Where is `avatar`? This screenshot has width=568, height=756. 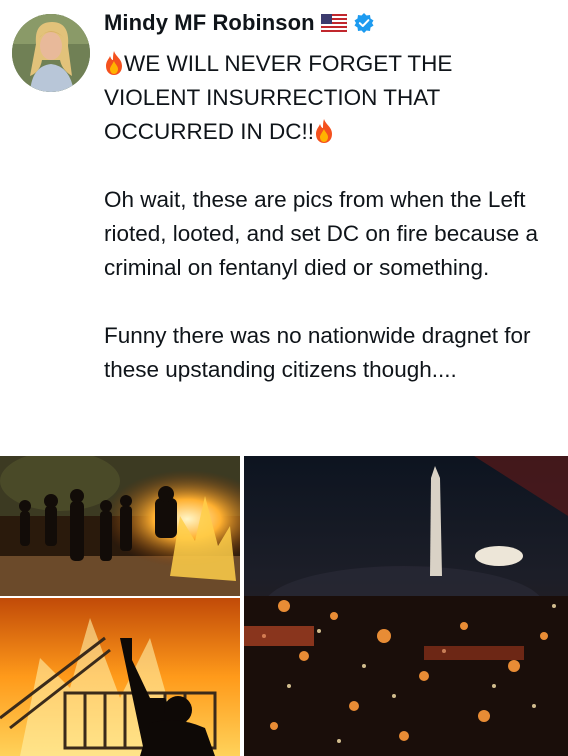 avatar is located at coordinates (51, 53).